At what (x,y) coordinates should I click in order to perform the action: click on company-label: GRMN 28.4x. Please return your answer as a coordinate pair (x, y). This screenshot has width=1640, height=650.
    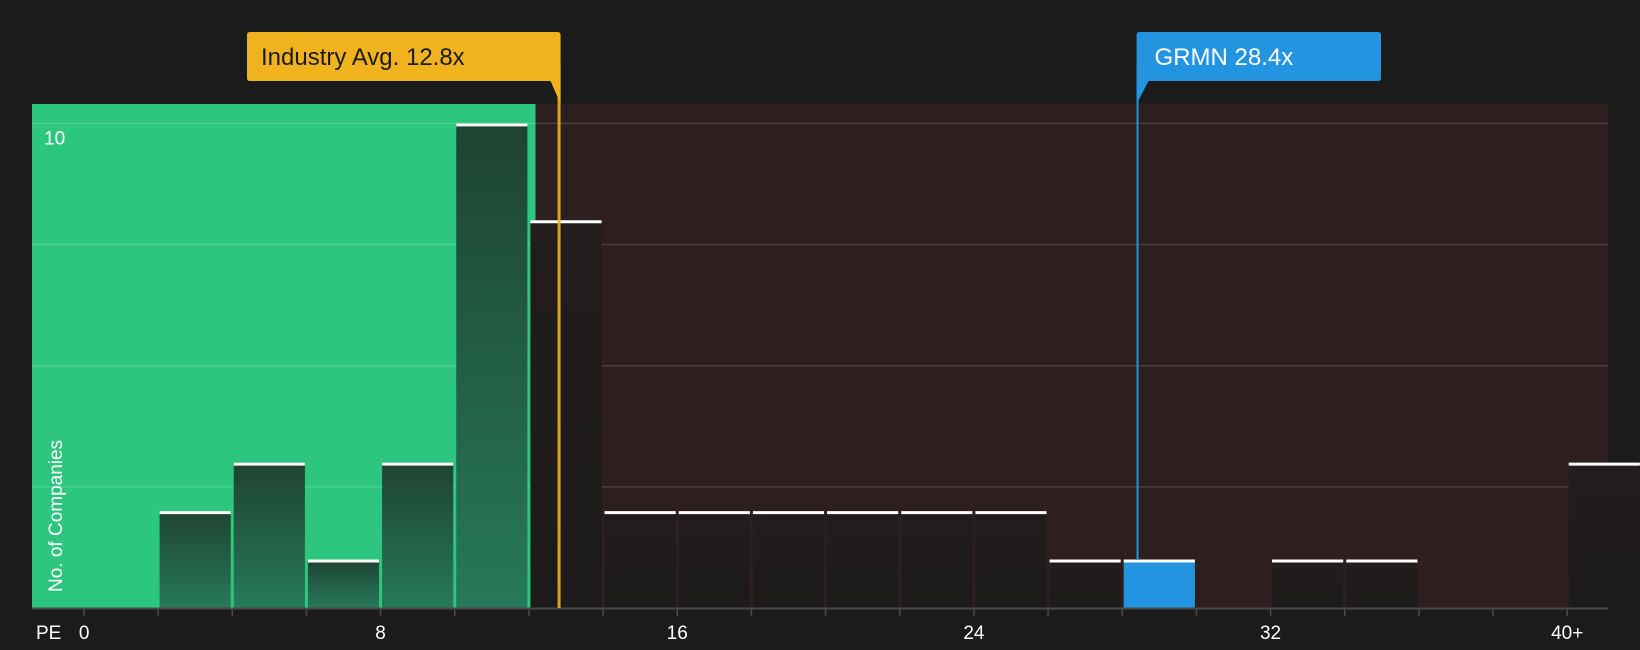
    Looking at the image, I should click on (1224, 57).